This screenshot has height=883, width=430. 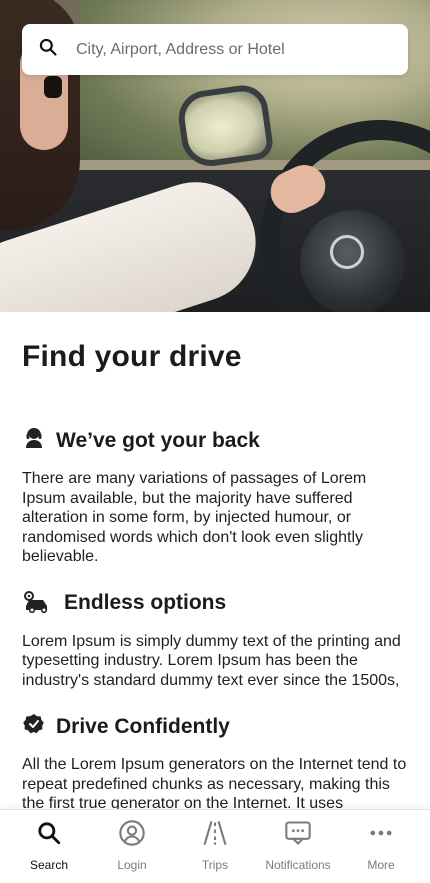 What do you see at coordinates (347, 252) in the screenshot?
I see `hero-car-logo` at bounding box center [347, 252].